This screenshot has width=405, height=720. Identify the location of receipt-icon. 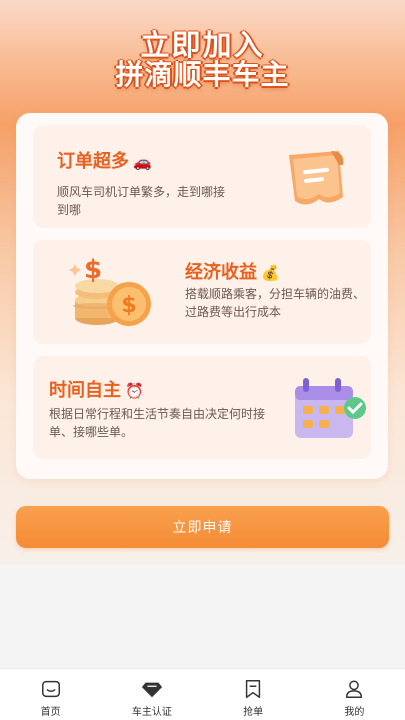
(316, 178).